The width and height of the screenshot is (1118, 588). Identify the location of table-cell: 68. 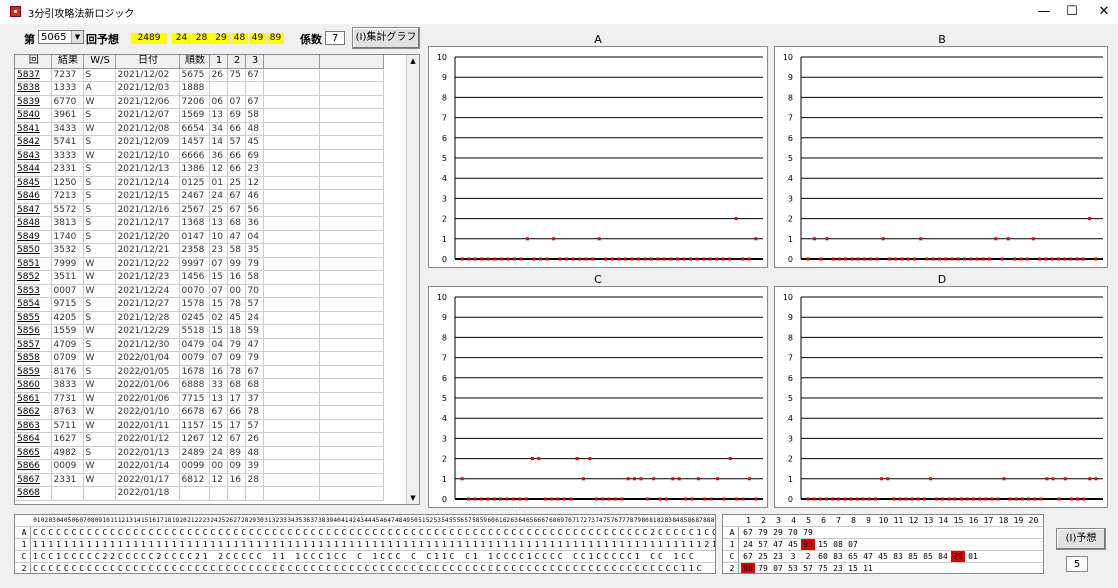
(236, 223).